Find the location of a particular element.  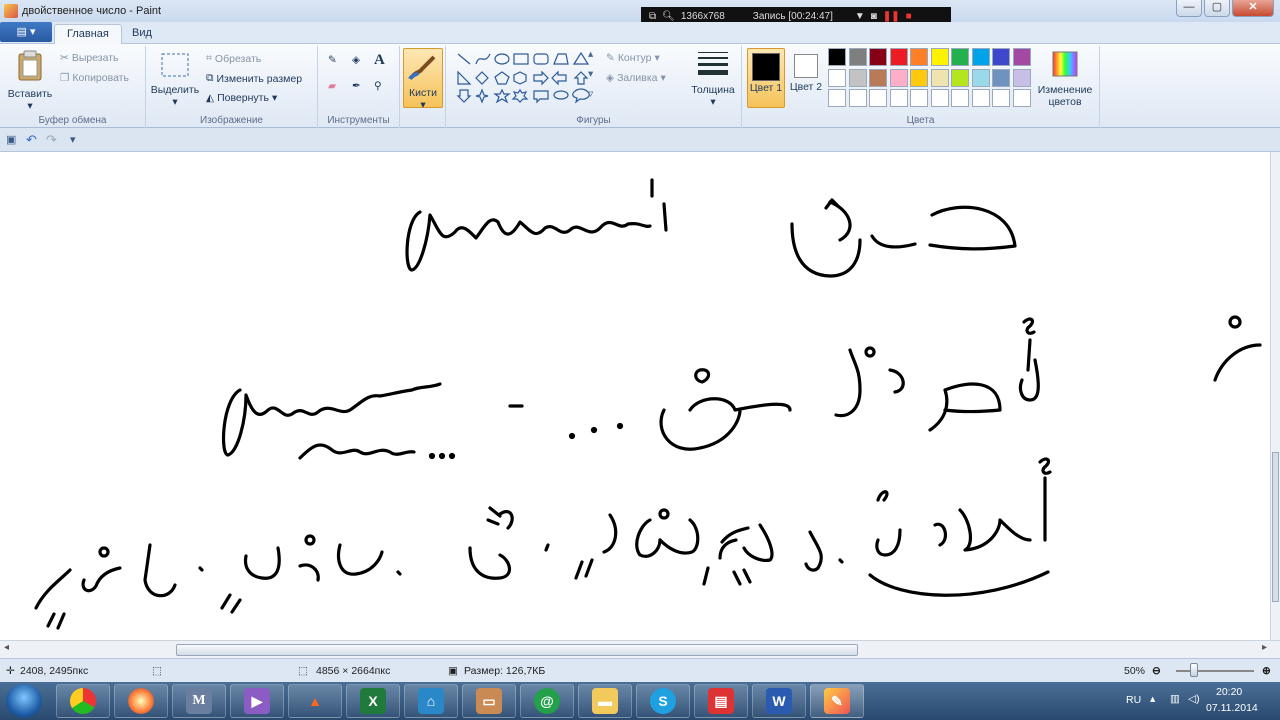

taskbar-firefox is located at coordinates (141, 701).